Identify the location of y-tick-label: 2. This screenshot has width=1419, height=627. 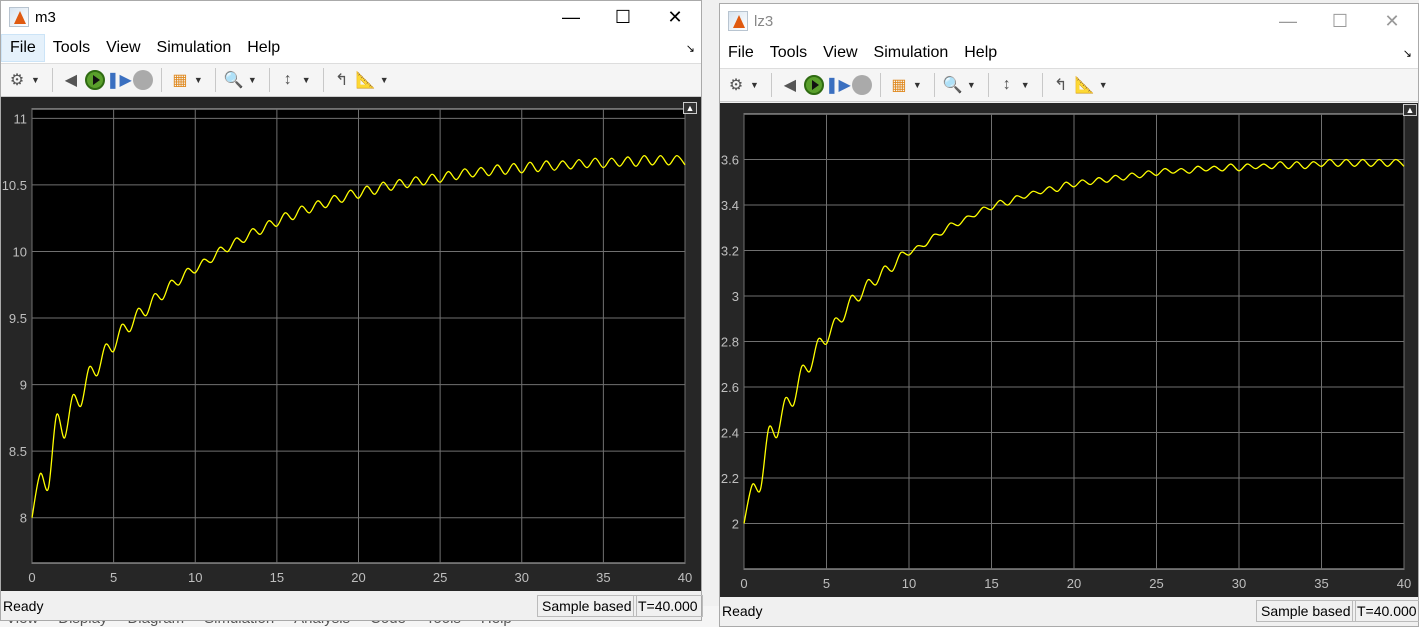
(735, 524).